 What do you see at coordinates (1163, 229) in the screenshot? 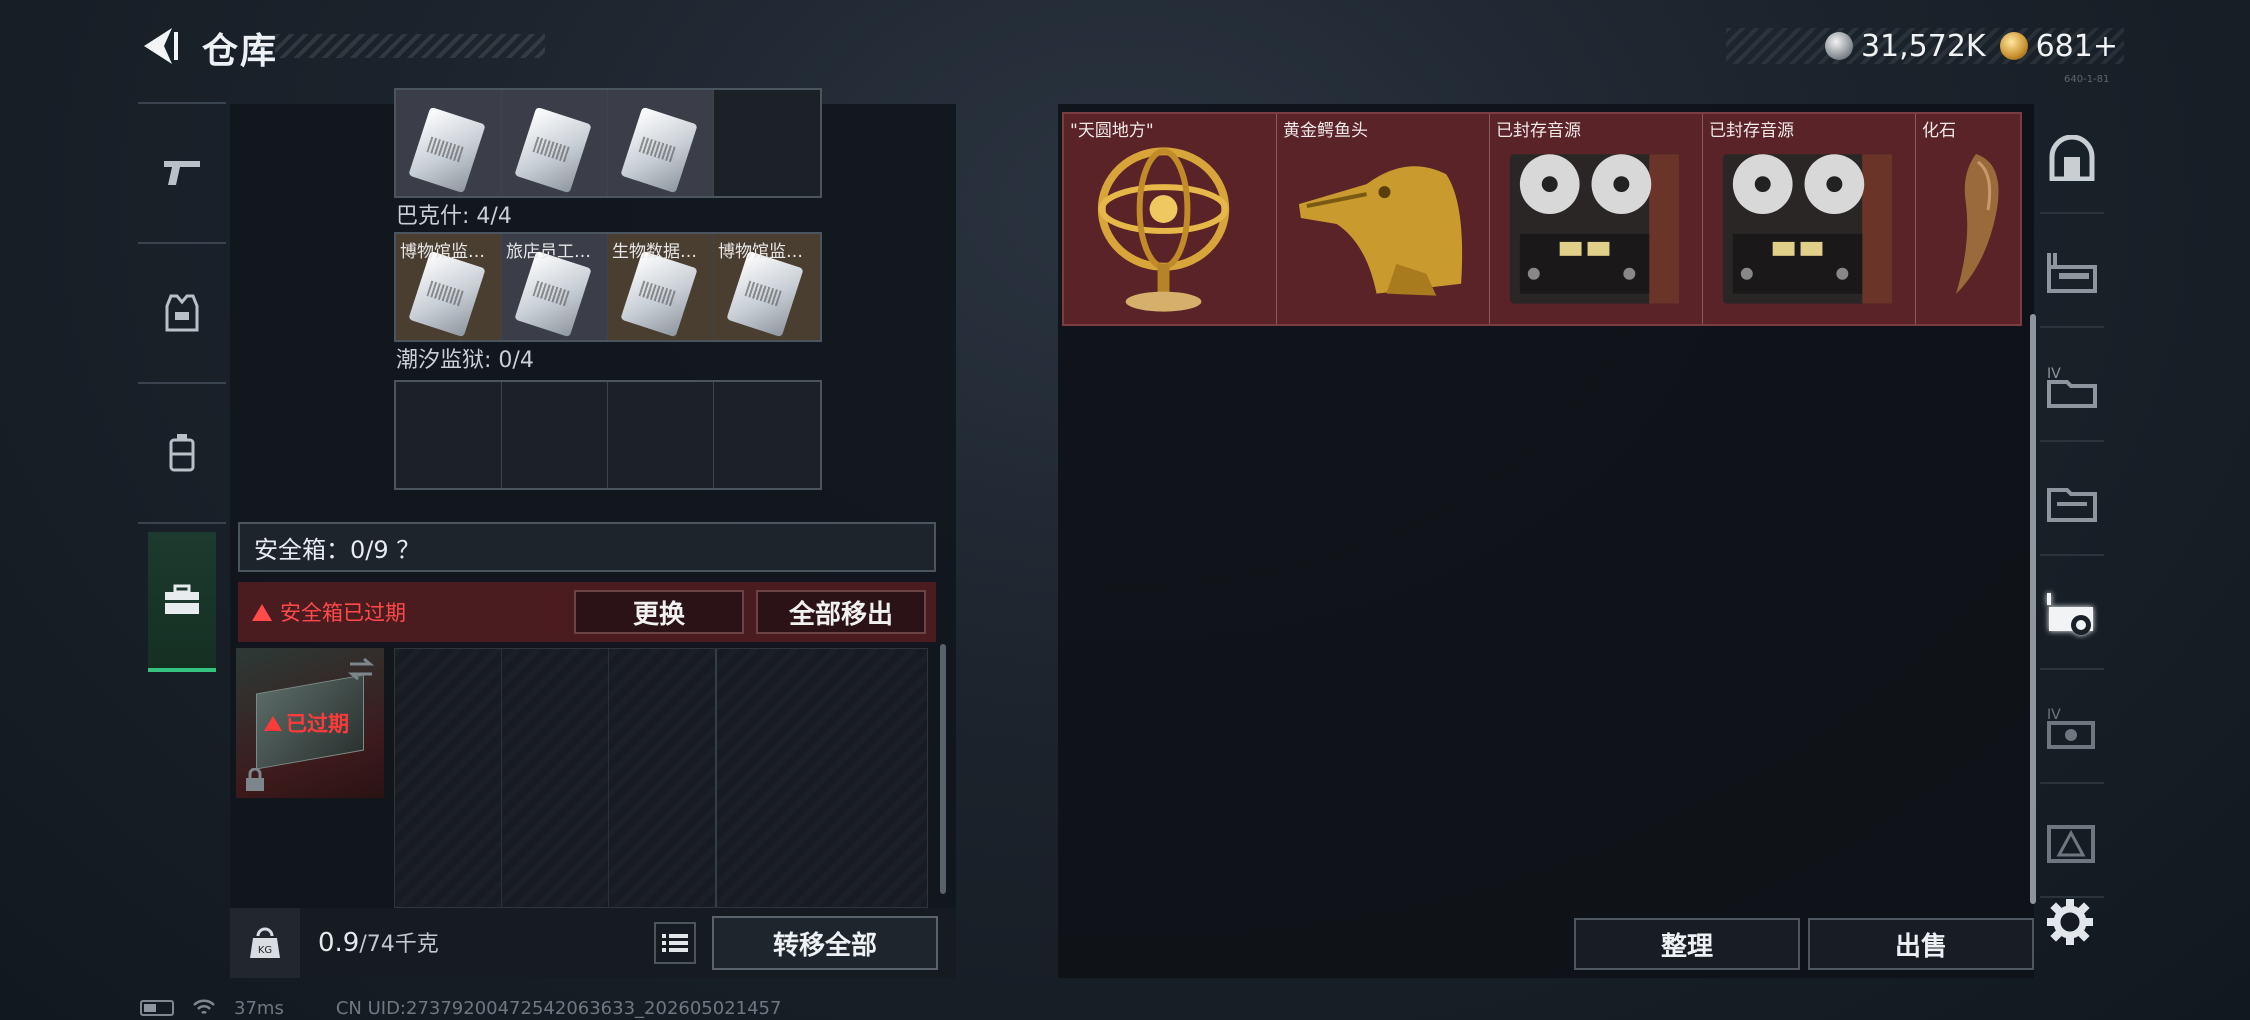
I see `armillary-sphere-image` at bounding box center [1163, 229].